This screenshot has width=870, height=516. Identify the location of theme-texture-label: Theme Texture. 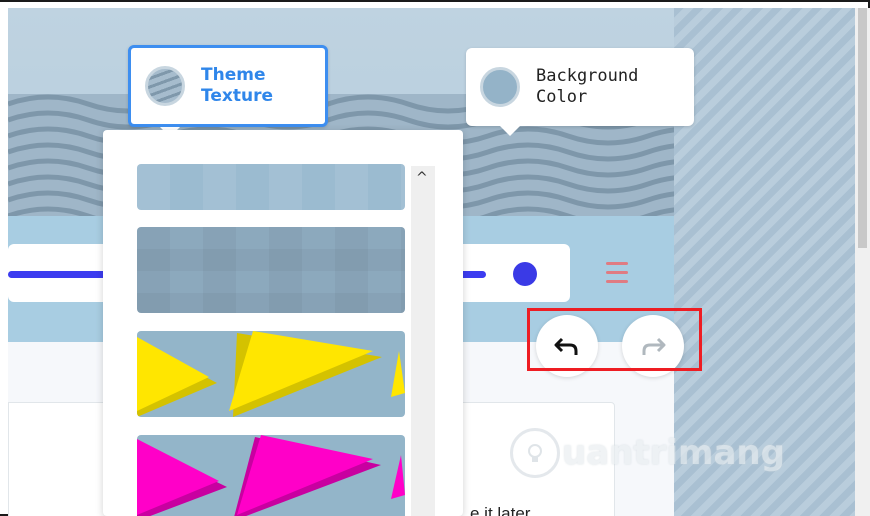
(237, 85).